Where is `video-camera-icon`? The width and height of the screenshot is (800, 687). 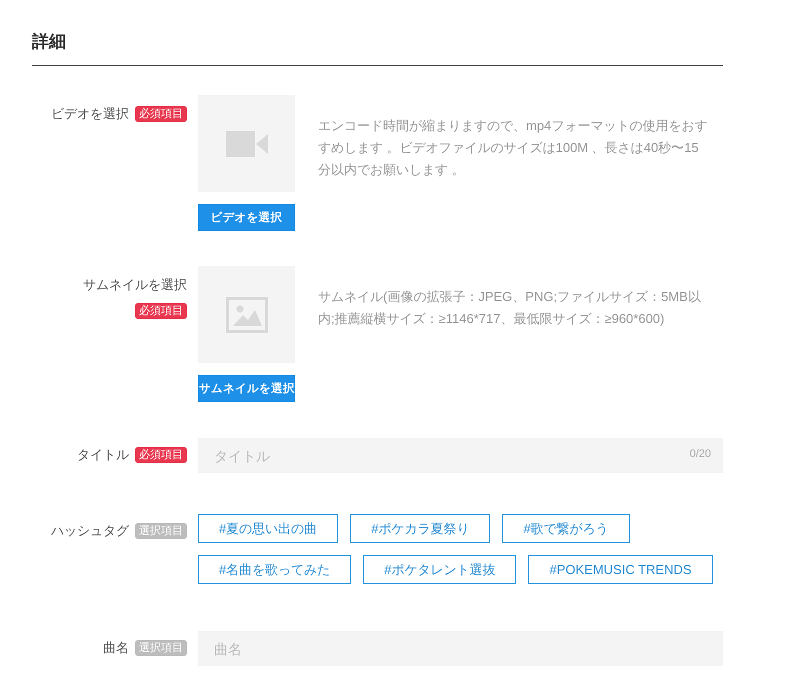 video-camera-icon is located at coordinates (247, 143).